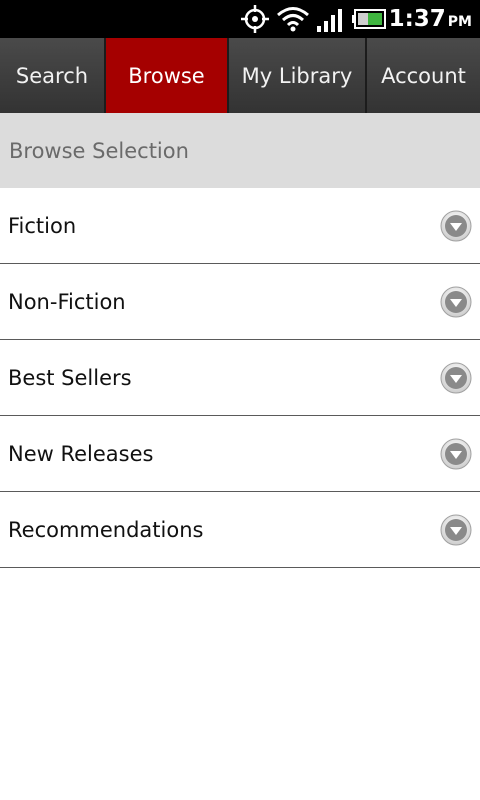 The height and width of the screenshot is (800, 480). I want to click on tab-browse: Browse, so click(167, 75).